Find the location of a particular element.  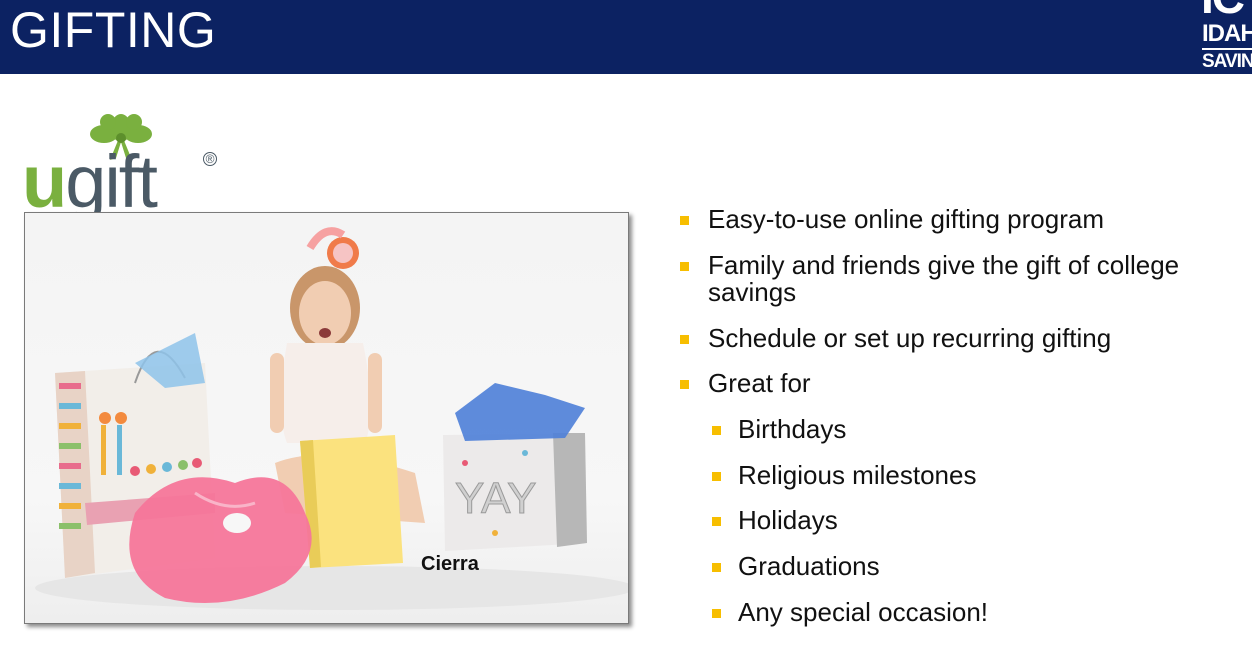

brand-divider is located at coordinates (1227, 49).